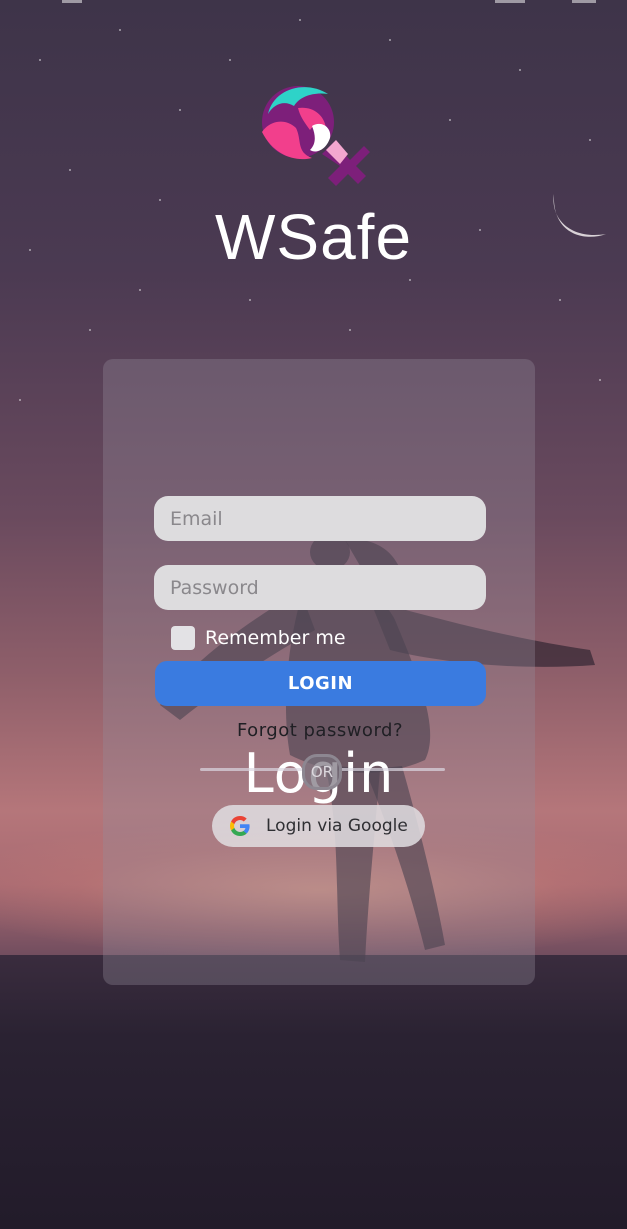  Describe the element at coordinates (337, 826) in the screenshot. I see `google-login-label: Login via Google` at that location.